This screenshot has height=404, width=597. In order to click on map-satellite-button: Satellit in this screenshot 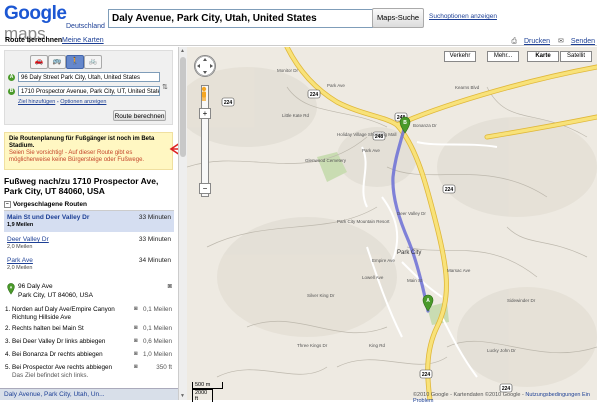, I will do `click(576, 56)`.